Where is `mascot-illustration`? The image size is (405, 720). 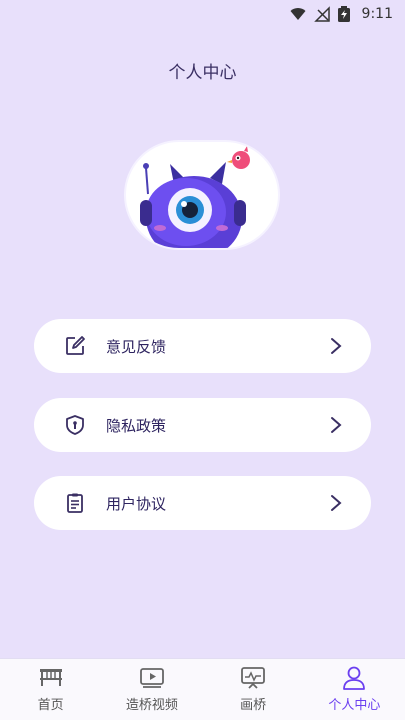
mascot-illustration is located at coordinates (195, 197).